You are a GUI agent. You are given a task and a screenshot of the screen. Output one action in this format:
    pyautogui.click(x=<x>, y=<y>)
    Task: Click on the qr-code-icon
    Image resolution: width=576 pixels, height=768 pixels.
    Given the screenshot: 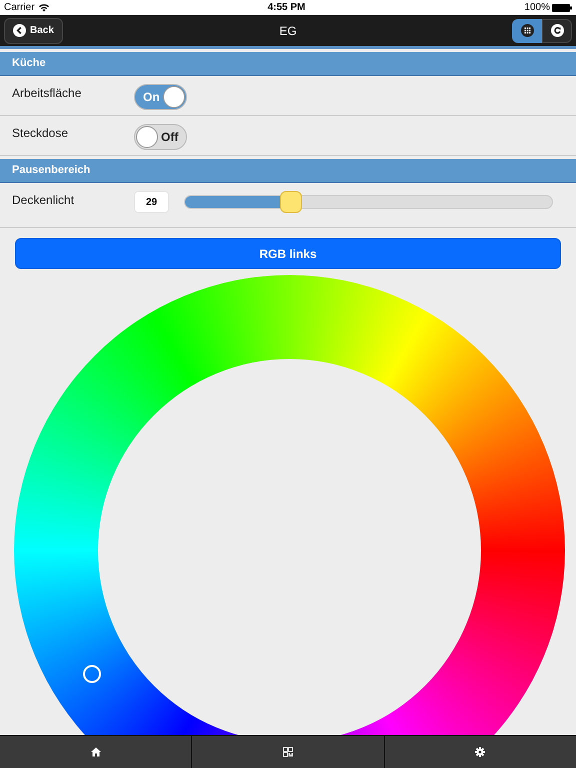 What is the action you would take?
    pyautogui.click(x=287, y=752)
    